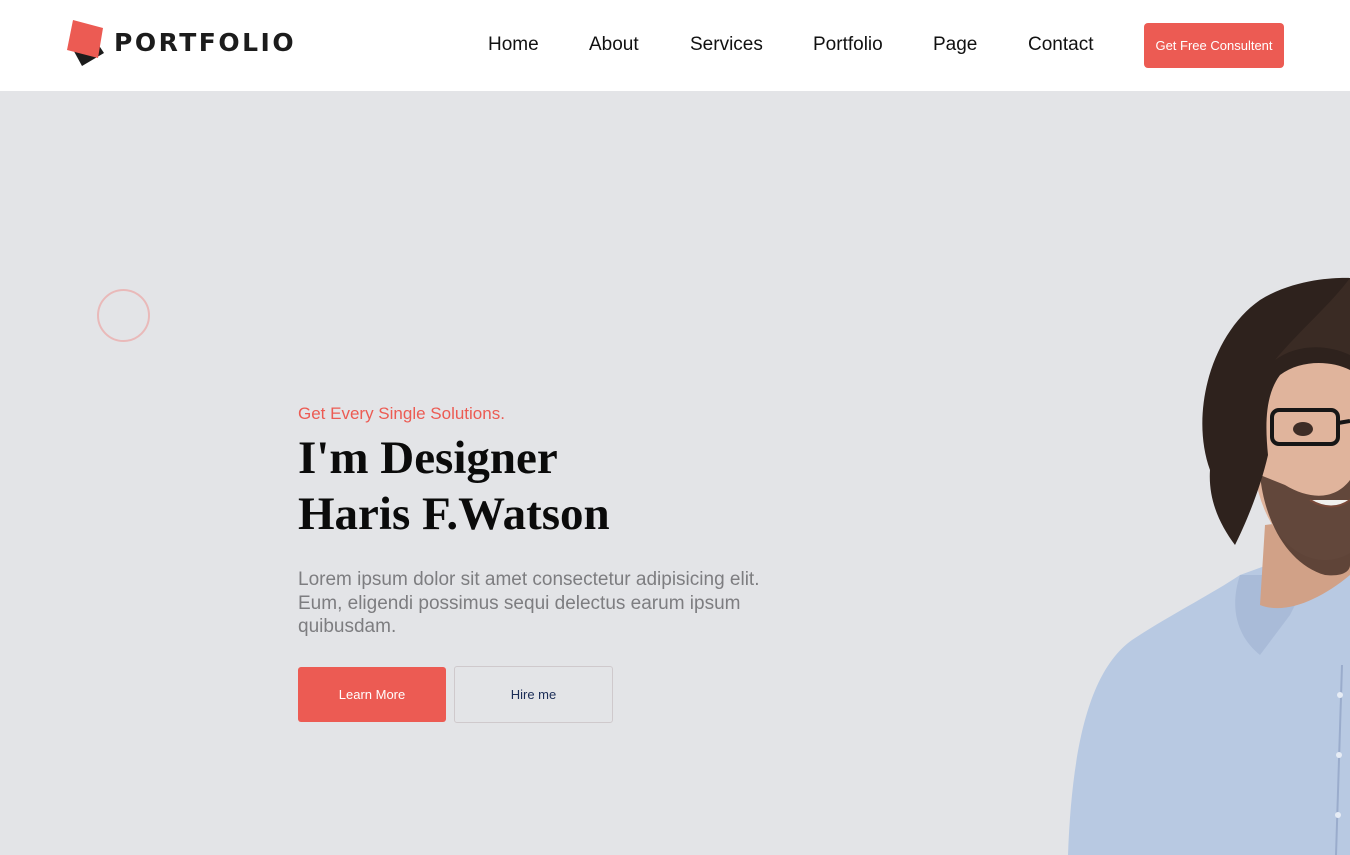 Image resolution: width=1350 pixels, height=855 pixels. I want to click on nav-services: Services, so click(726, 45).